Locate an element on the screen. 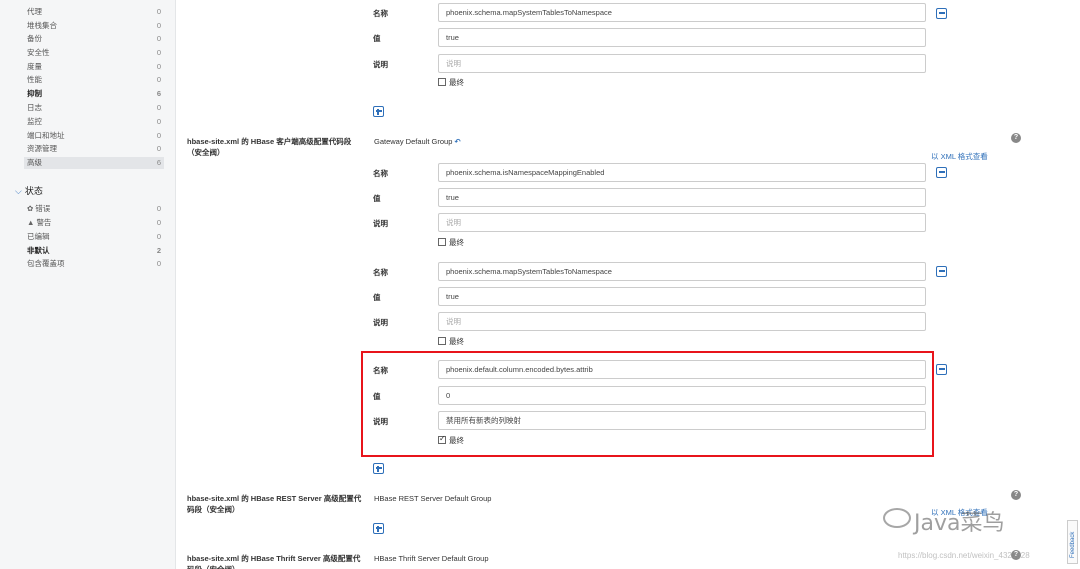 The width and height of the screenshot is (1080, 569). group-name: HBase Thrift Server Default Group is located at coordinates (431, 558).